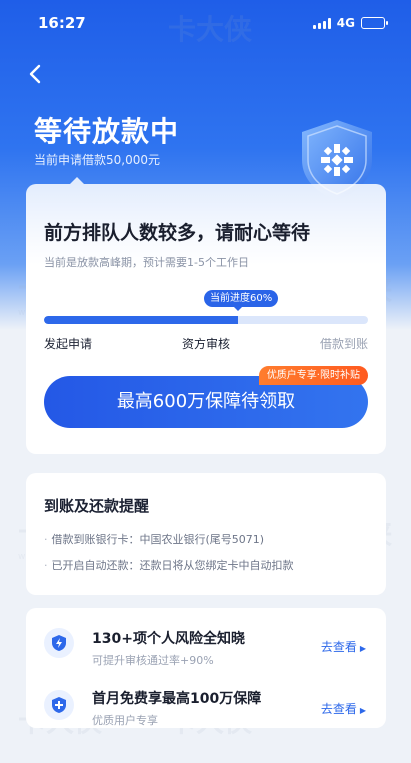  I want to click on step-disbursed: 借款到账, so click(343, 344).